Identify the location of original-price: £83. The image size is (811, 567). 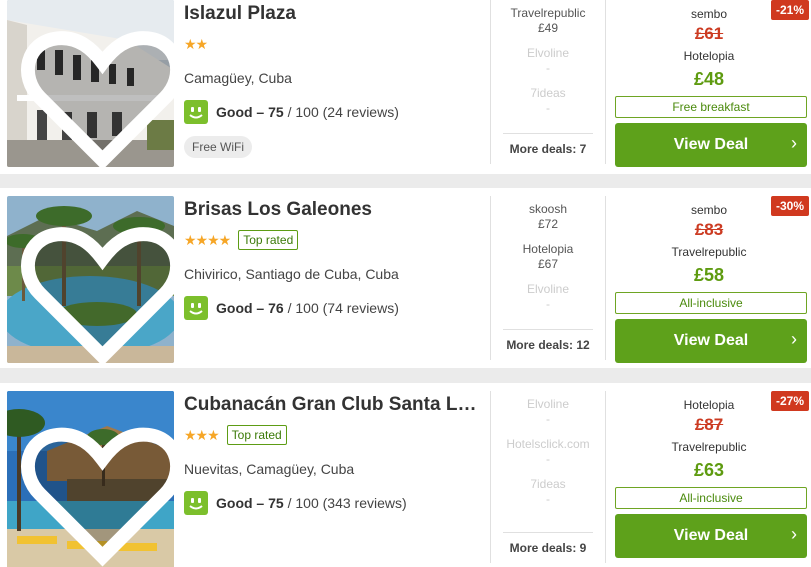
(709, 229).